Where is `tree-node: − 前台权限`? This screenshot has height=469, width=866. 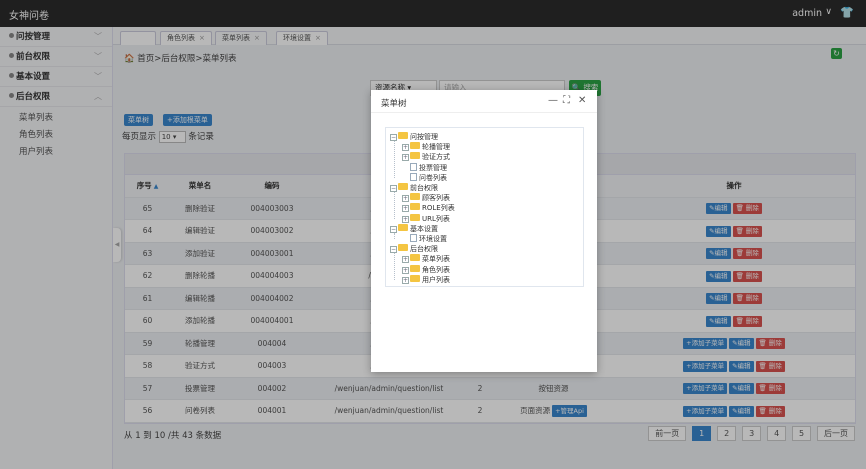
tree-node: − 前台权限 is located at coordinates (414, 188).